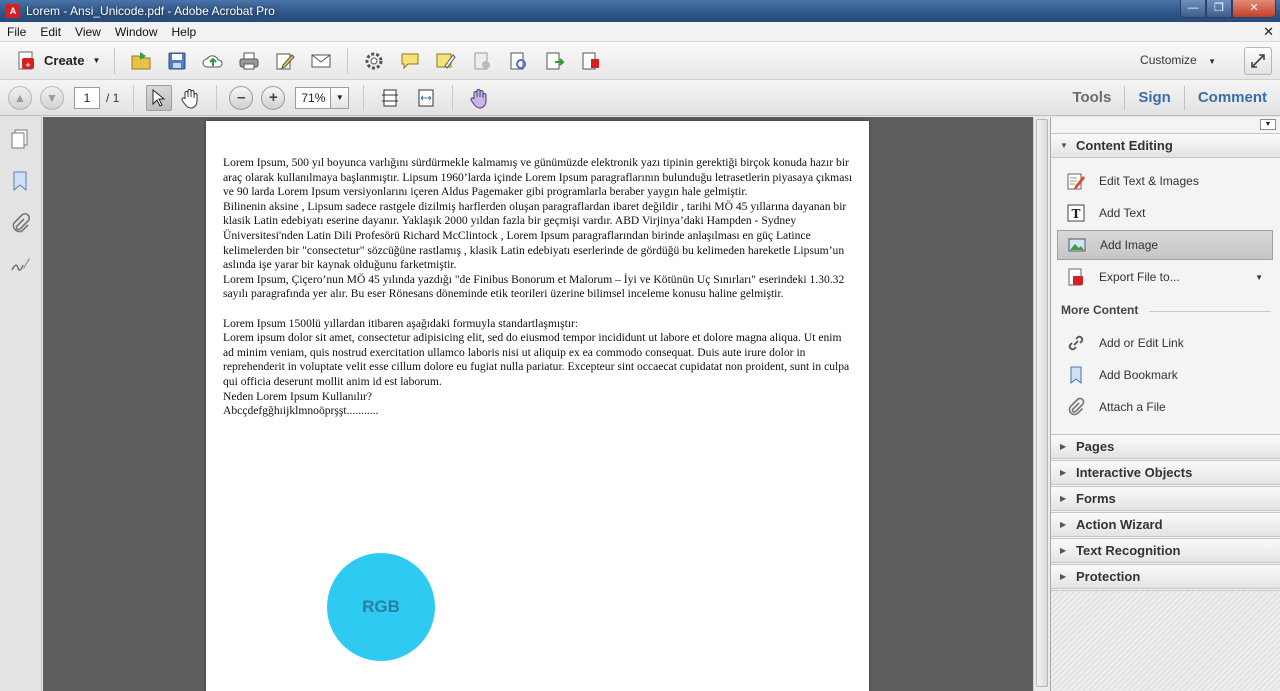 The height and width of the screenshot is (691, 1280). What do you see at coordinates (479, 98) in the screenshot?
I see `read-mode-hand-icon` at bounding box center [479, 98].